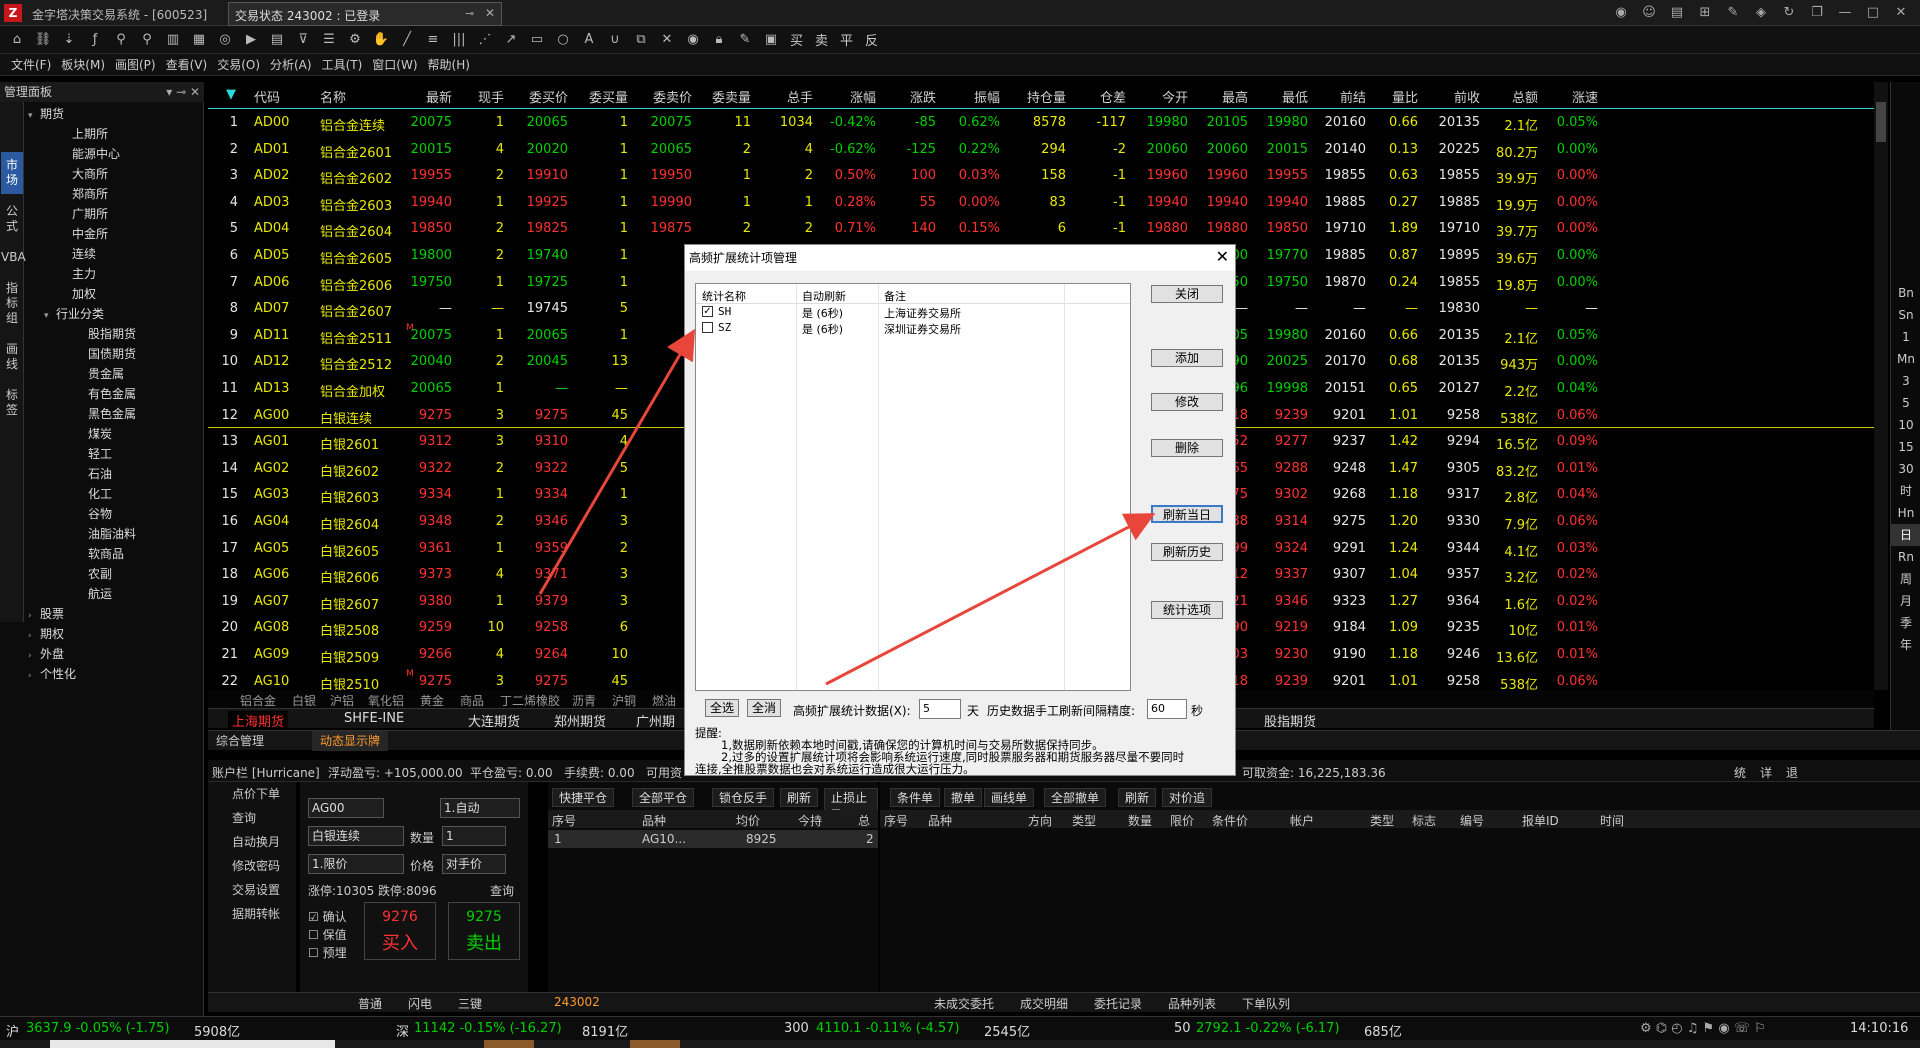  What do you see at coordinates (1266, 1003) in the screenshot?
I see `tab-order-queue: 下单队列` at bounding box center [1266, 1003].